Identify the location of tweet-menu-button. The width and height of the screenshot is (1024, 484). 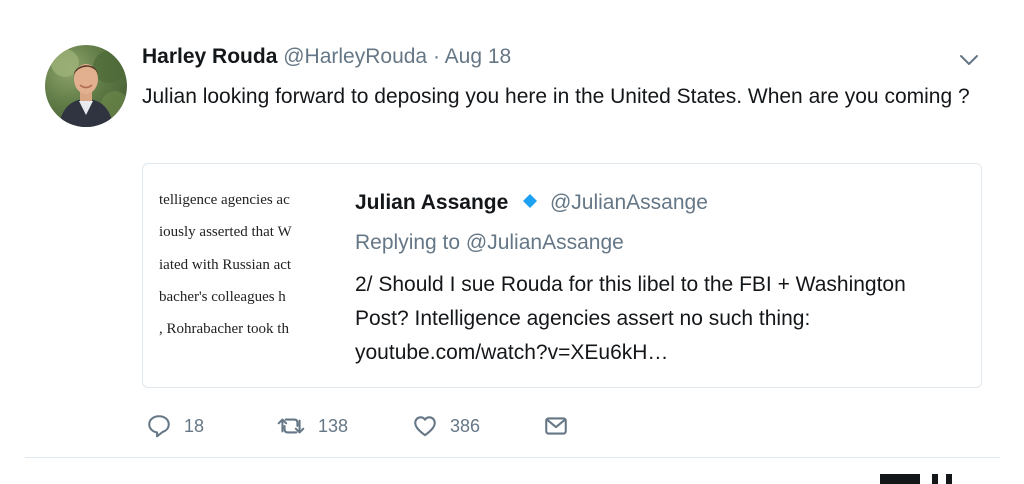
(969, 60).